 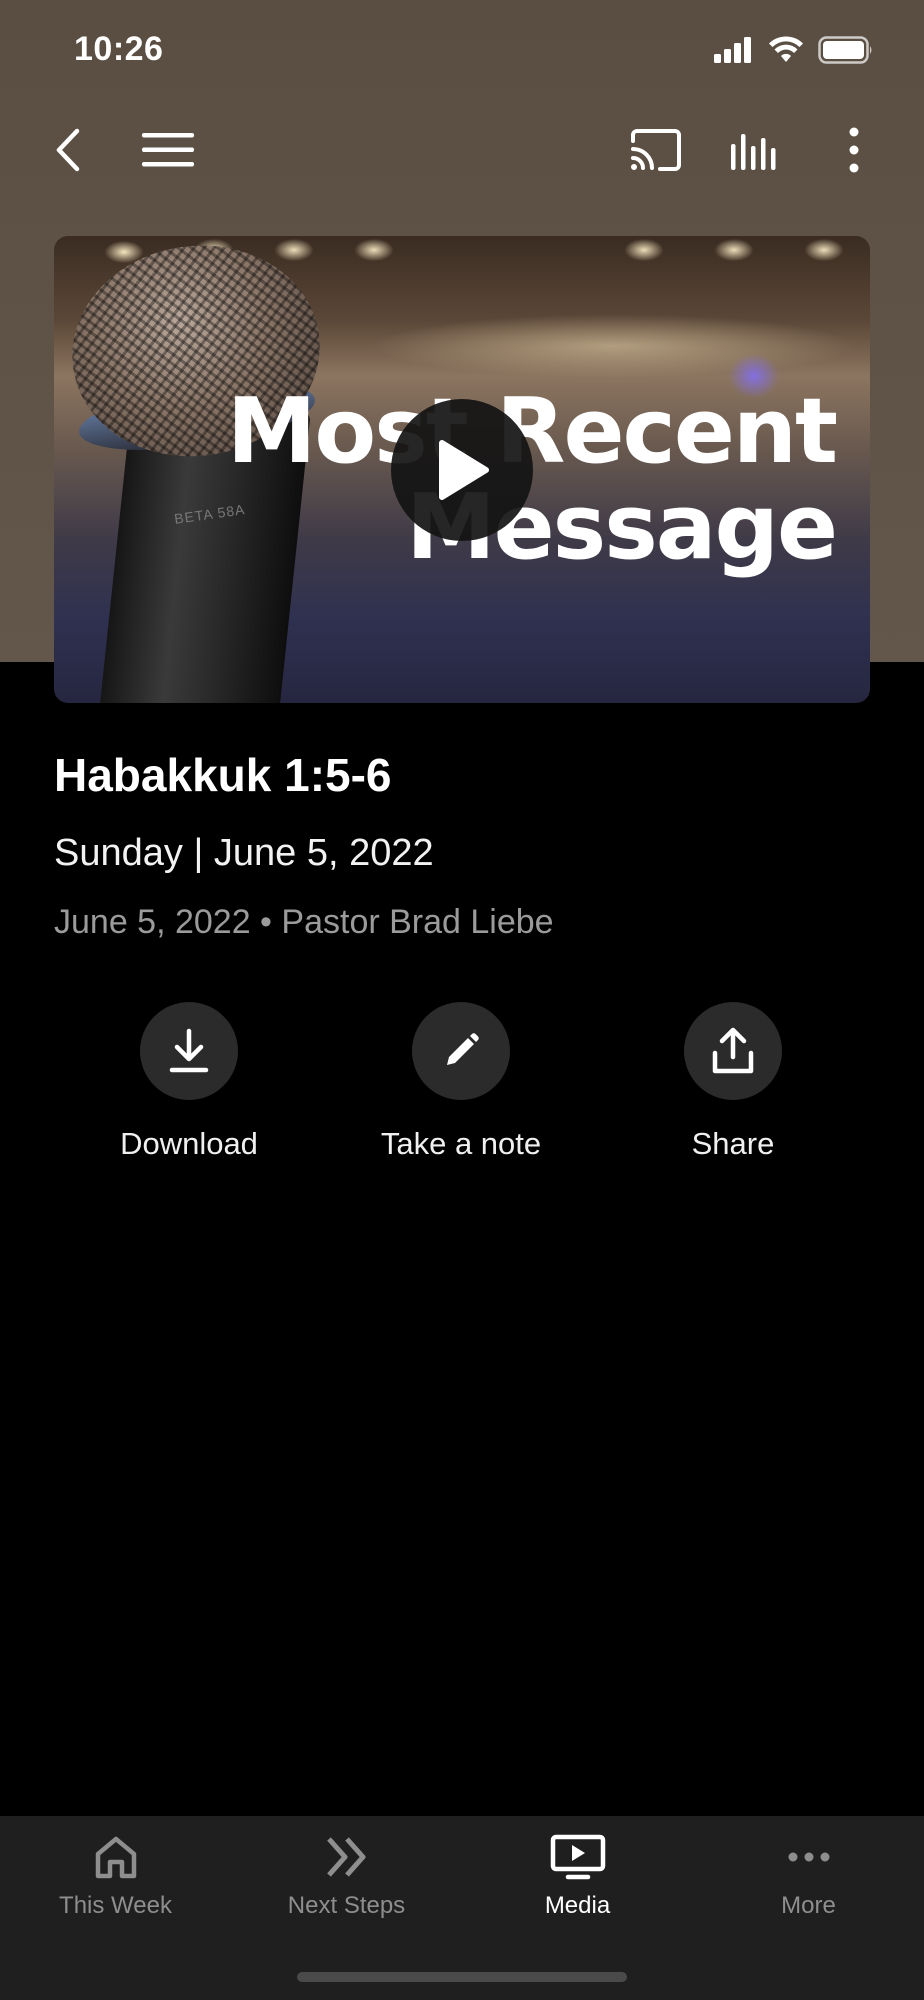 What do you see at coordinates (845, 50) in the screenshot?
I see `battery-icon` at bounding box center [845, 50].